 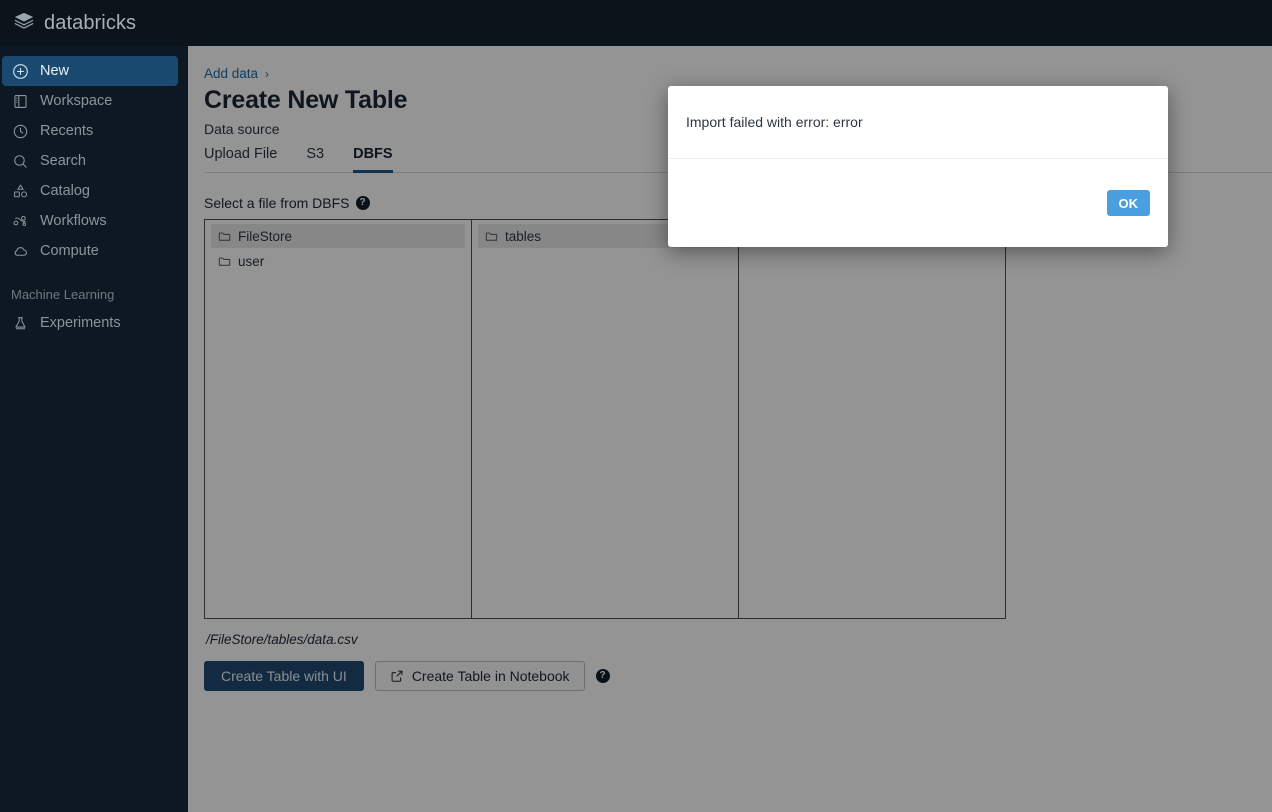 I want to click on sidebar-item-label: Catalog, so click(x=65, y=191).